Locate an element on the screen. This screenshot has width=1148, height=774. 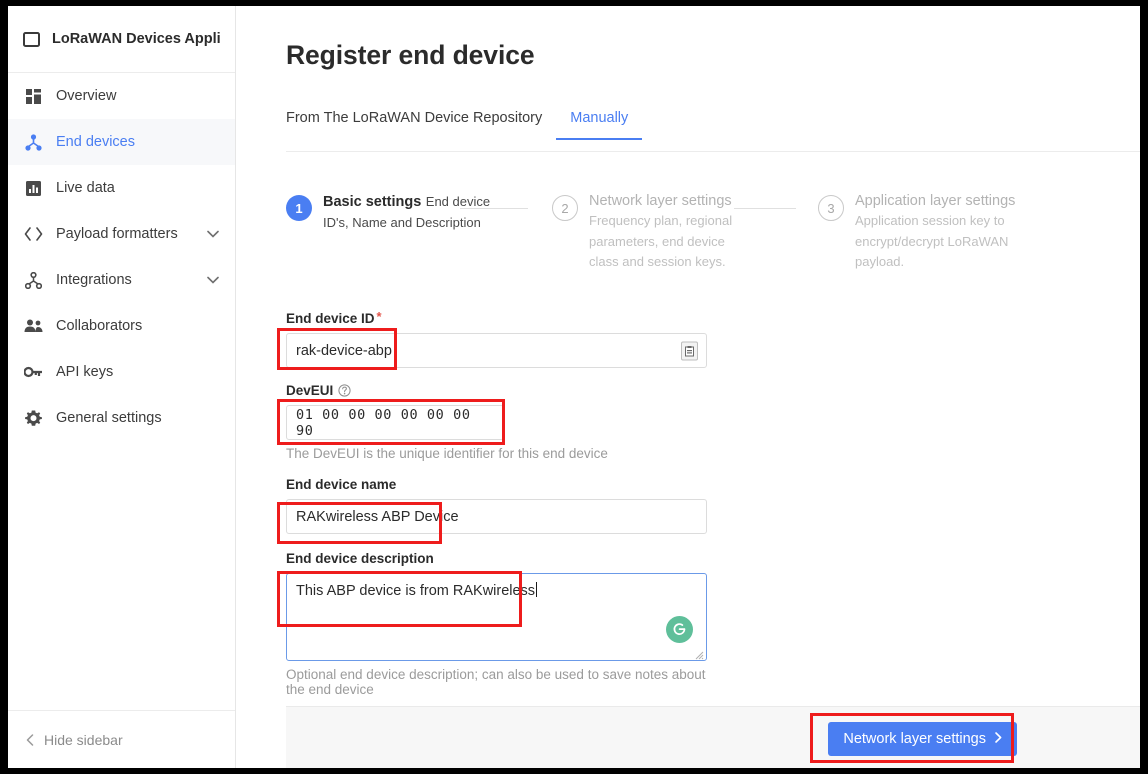
dev-eui-value: 01 00 00 00 00 00 00 90 is located at coordinates (383, 422).